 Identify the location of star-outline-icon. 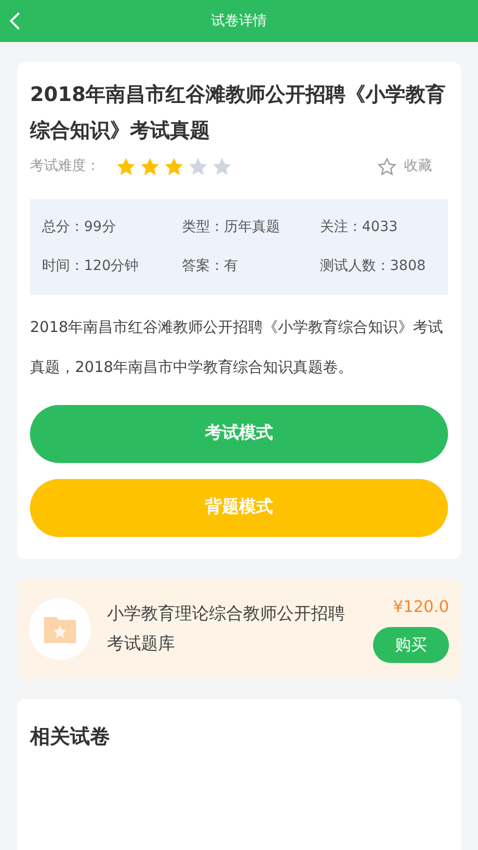
(387, 167).